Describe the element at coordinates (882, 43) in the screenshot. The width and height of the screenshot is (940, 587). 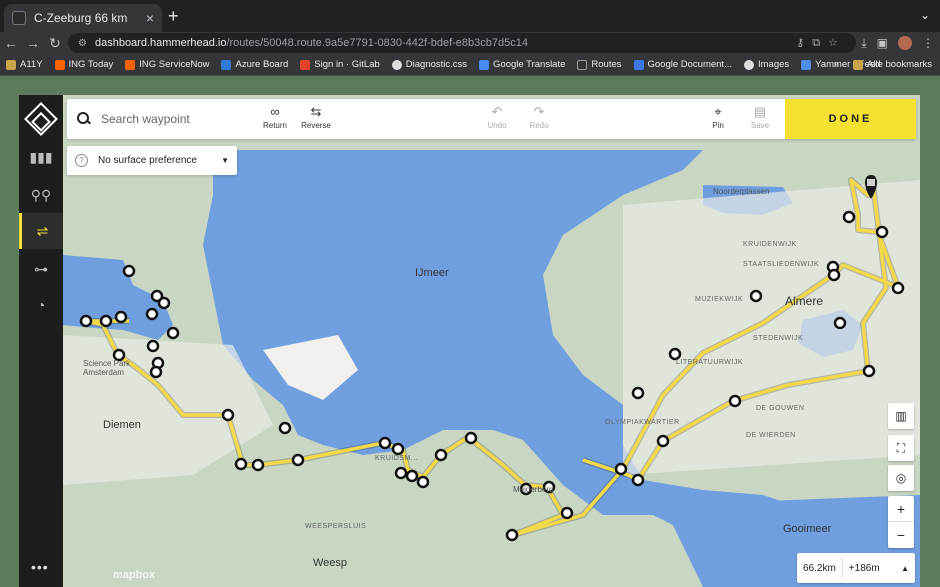
I see `sidepanel-icon: ▣` at that location.